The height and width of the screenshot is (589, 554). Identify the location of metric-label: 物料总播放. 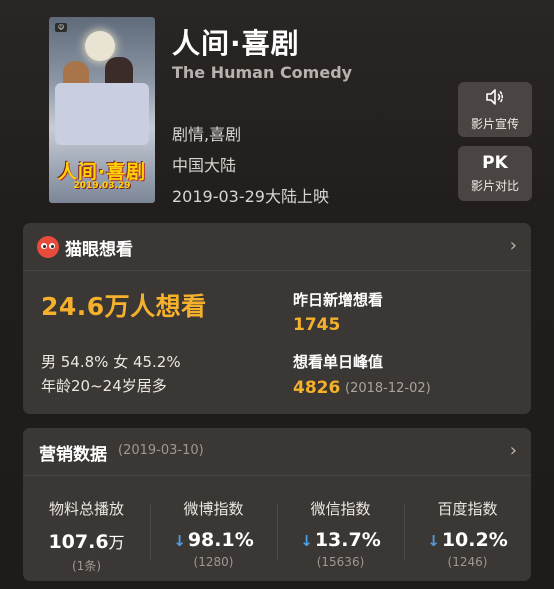
(86, 509).